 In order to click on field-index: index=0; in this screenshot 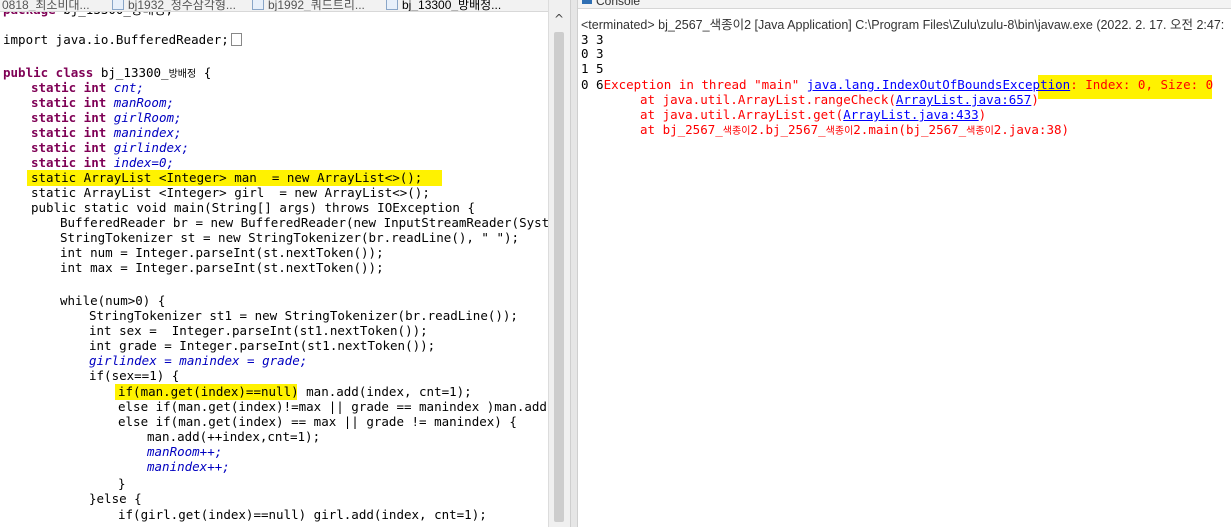, I will do `click(144, 162)`.